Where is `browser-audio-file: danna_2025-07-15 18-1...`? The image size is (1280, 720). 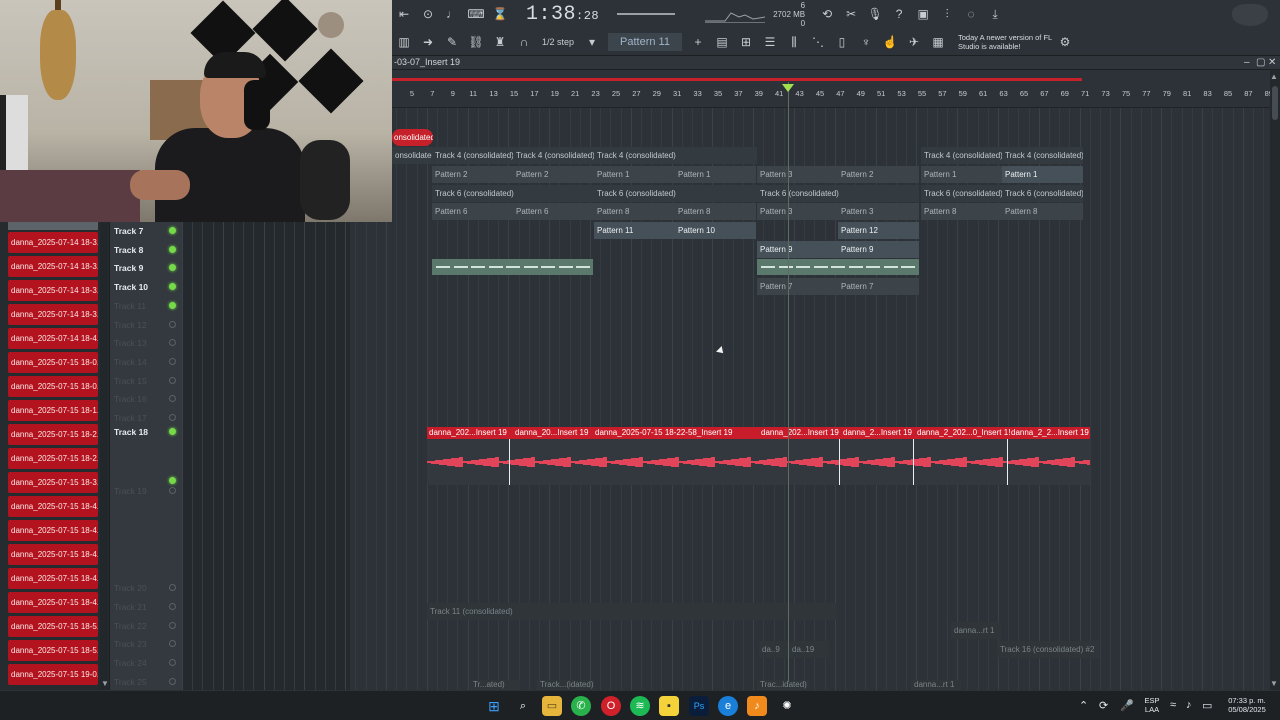
browser-audio-file: danna_2025-07-15 18-1... is located at coordinates (53, 410).